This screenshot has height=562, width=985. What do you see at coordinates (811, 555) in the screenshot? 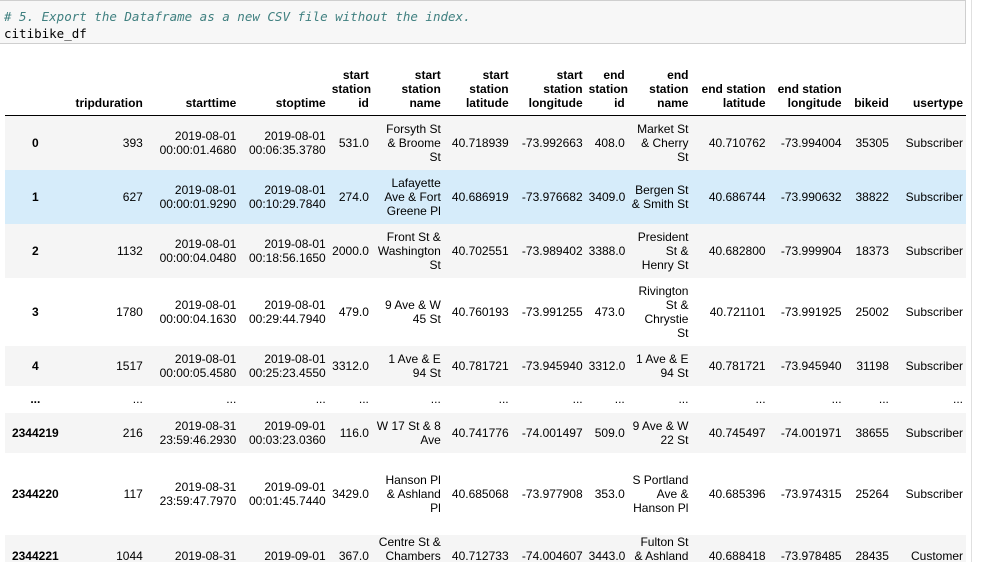
I see `cell-end-station-longitude: -73.978485` at bounding box center [811, 555].